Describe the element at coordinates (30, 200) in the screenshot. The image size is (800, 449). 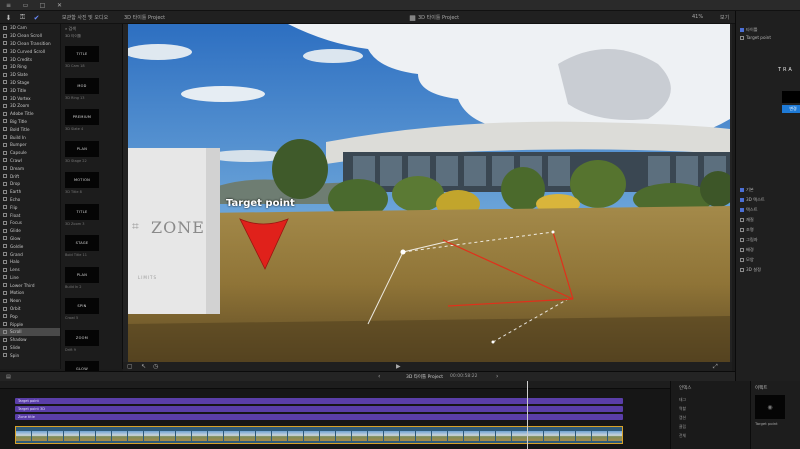
I see `browser-item: Echo` at that location.